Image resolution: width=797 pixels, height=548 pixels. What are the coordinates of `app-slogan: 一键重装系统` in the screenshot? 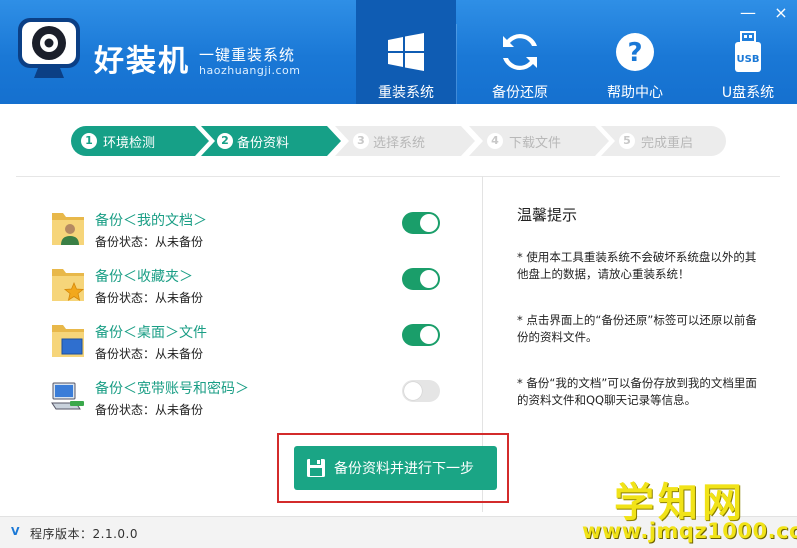 It's located at (247, 55).